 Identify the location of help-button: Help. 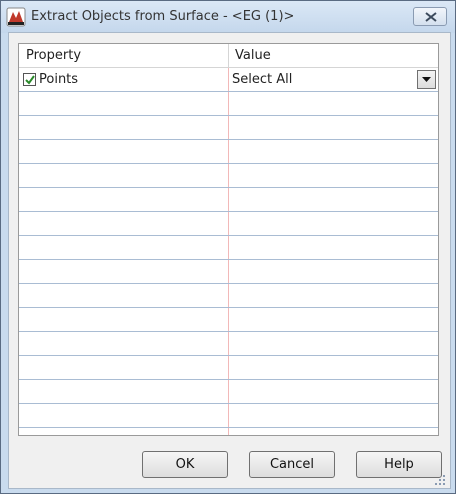
(399, 464).